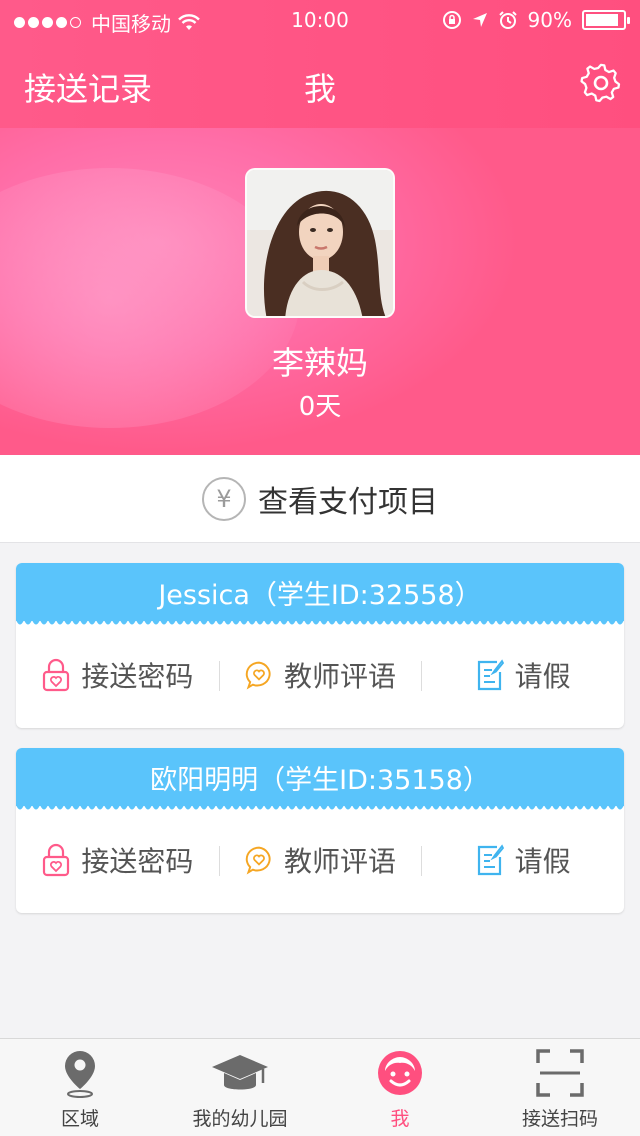 This screenshot has width=640, height=1136. What do you see at coordinates (560, 1073) in the screenshot?
I see `scan-icon` at bounding box center [560, 1073].